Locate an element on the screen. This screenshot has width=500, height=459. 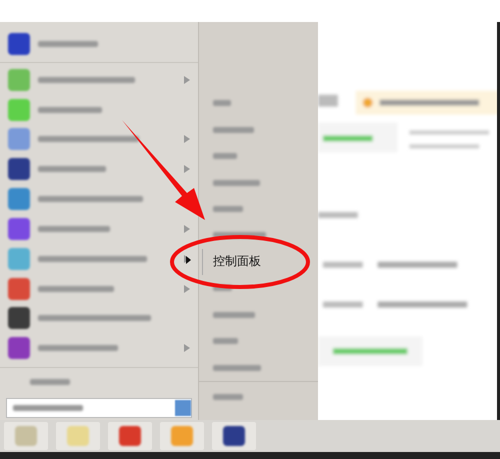
menu-item: 控制面板 is located at coordinates (260, 262).